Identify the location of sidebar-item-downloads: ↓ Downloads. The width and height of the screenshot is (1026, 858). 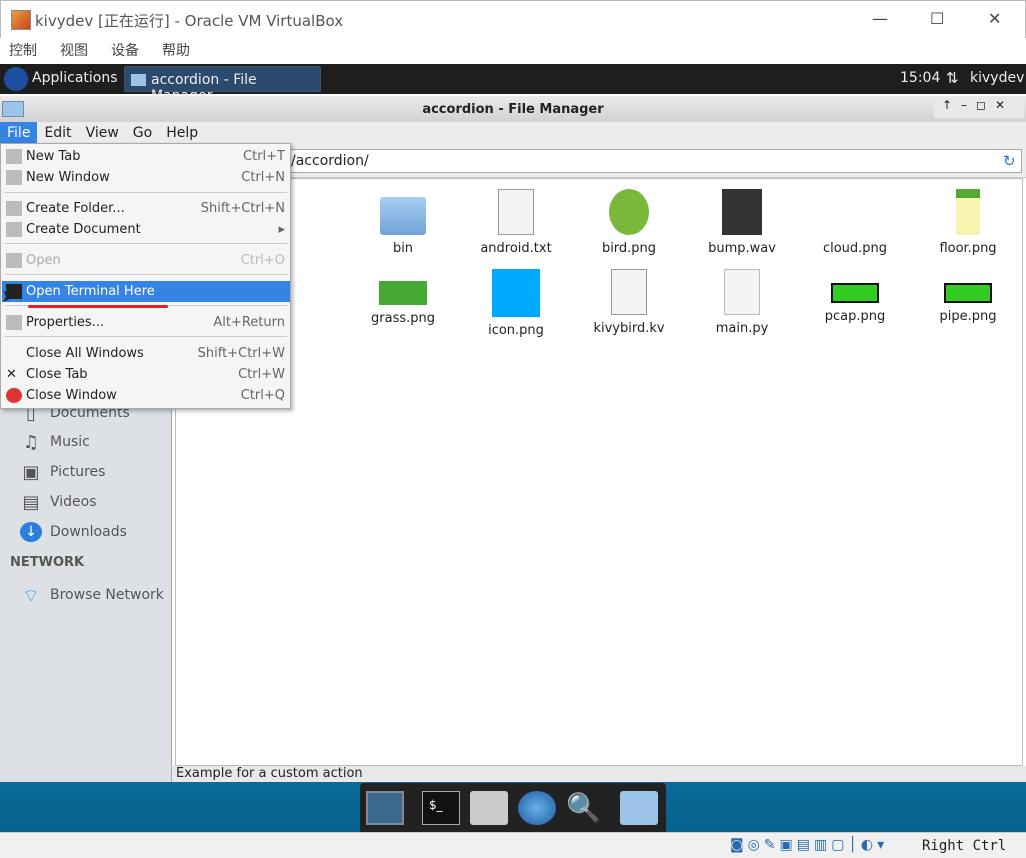
(73, 532).